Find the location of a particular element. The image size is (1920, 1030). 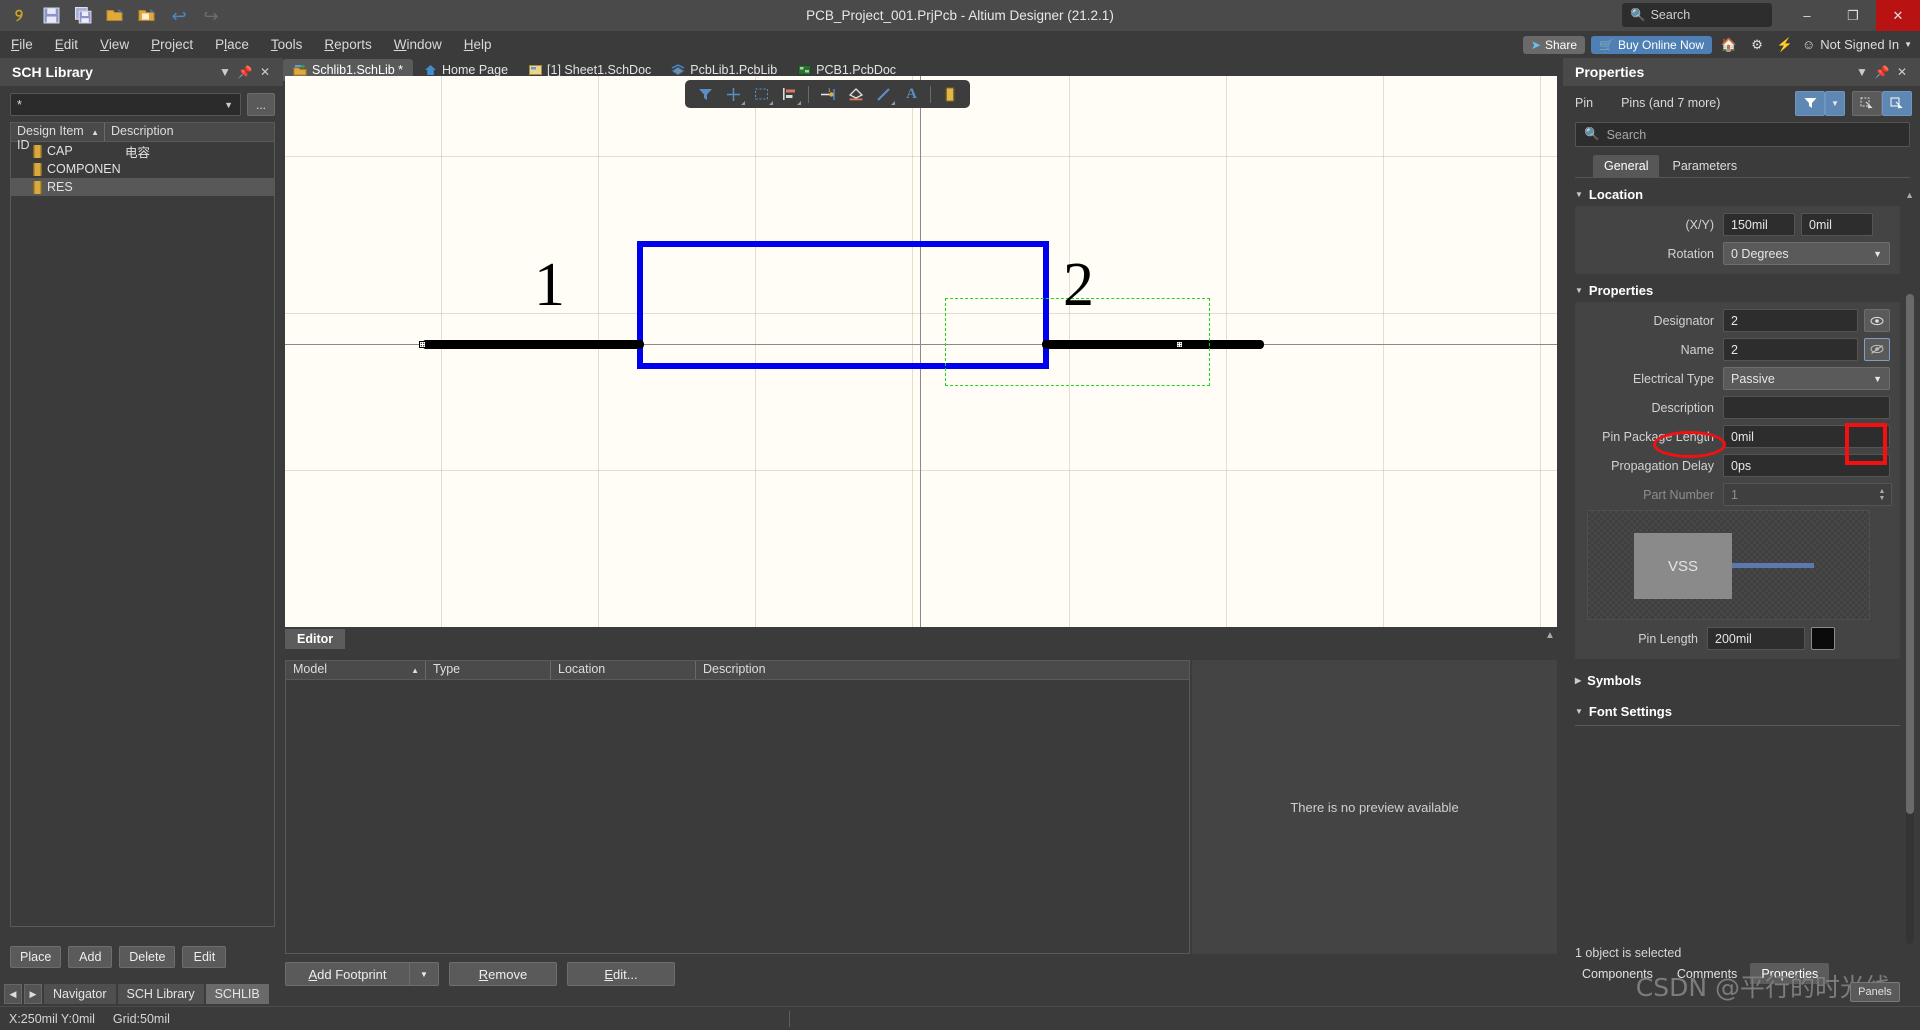

part-number-input: 1 is located at coordinates (1807, 494).